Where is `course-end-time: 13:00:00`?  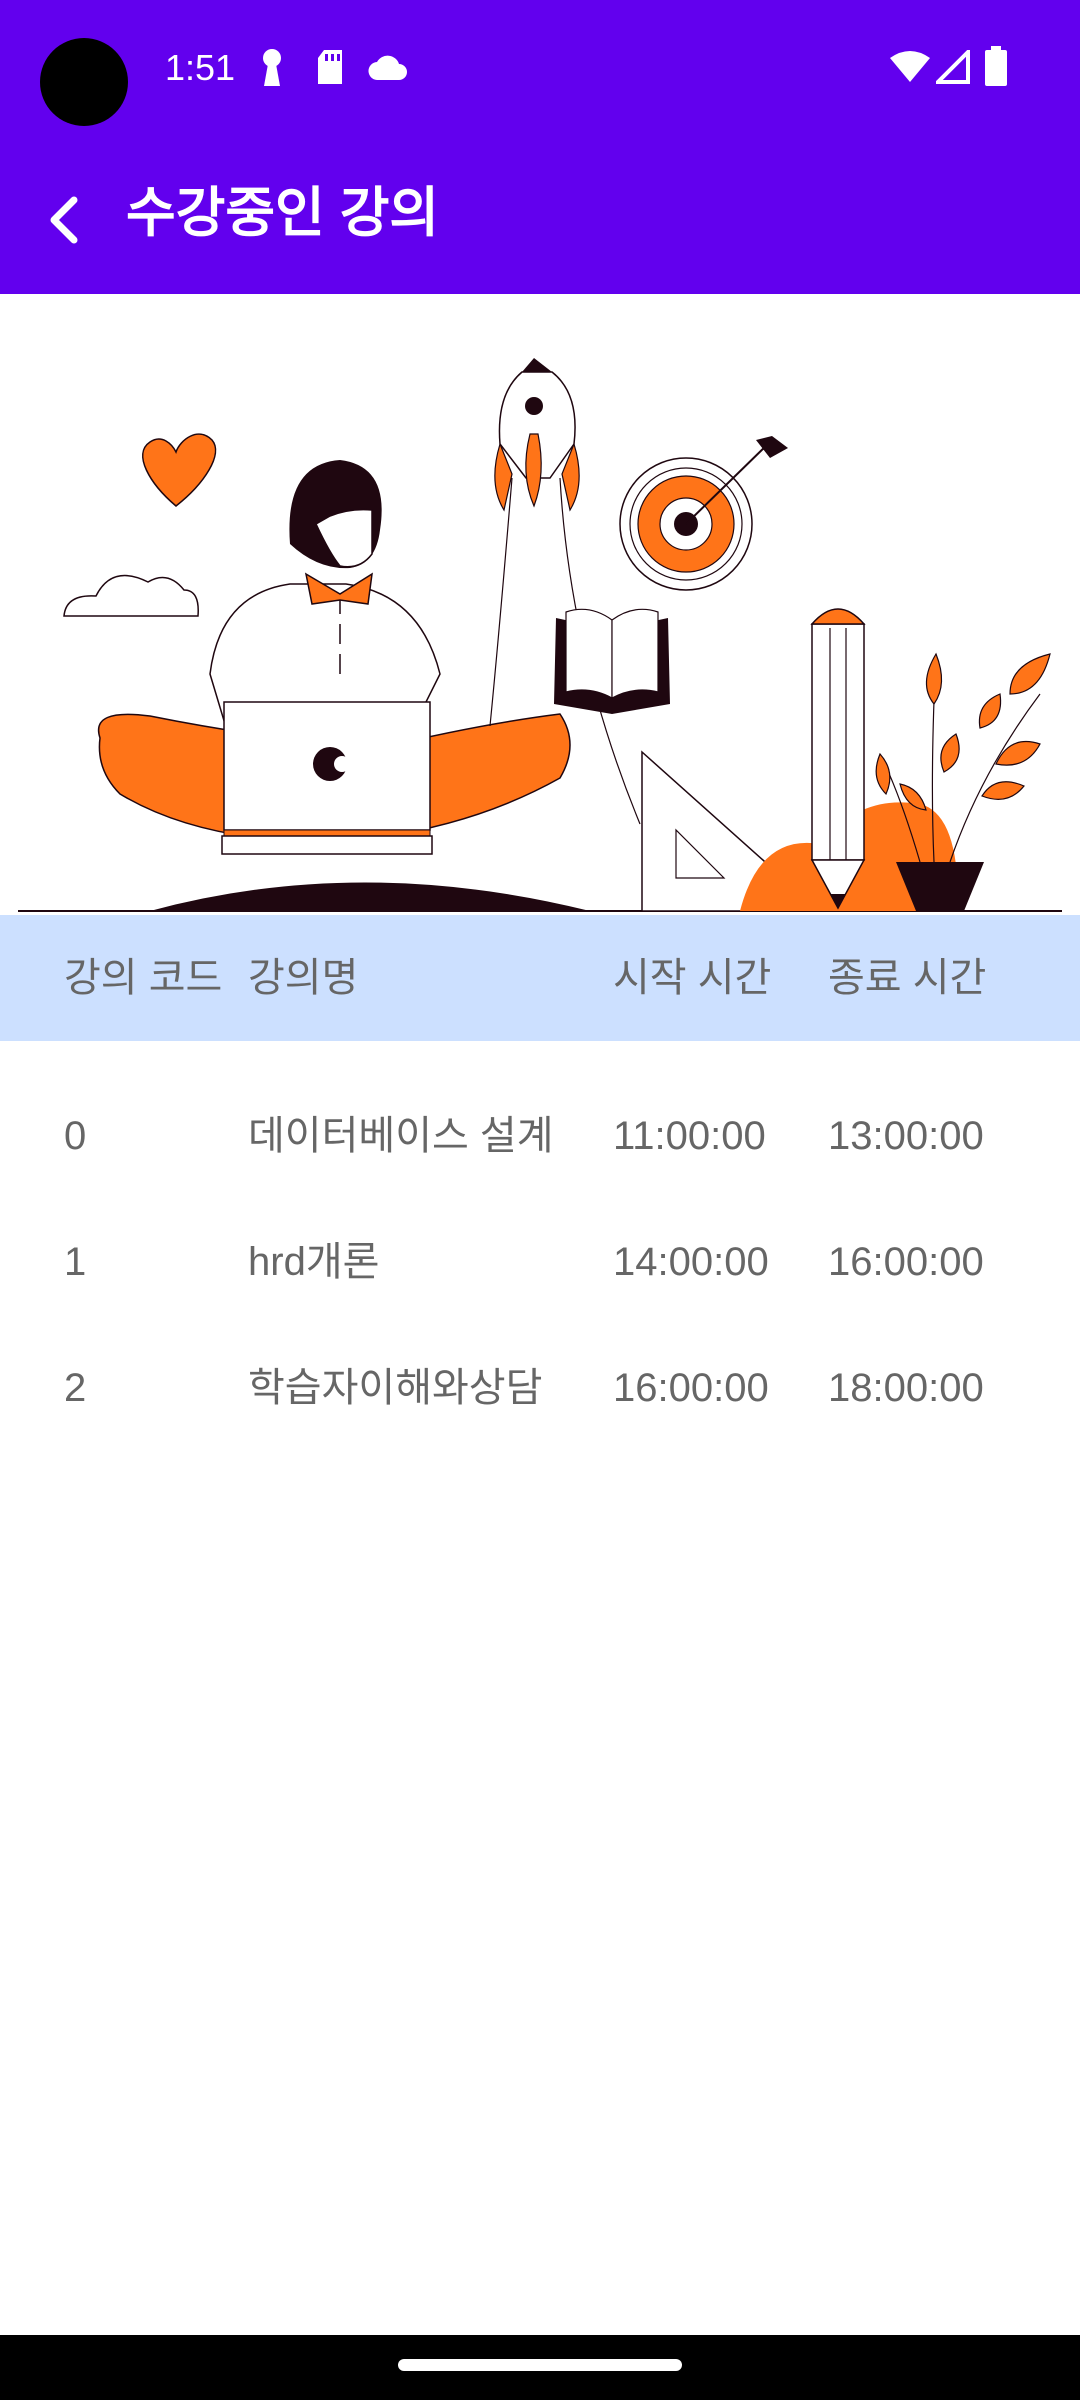 course-end-time: 13:00:00 is located at coordinates (906, 1136).